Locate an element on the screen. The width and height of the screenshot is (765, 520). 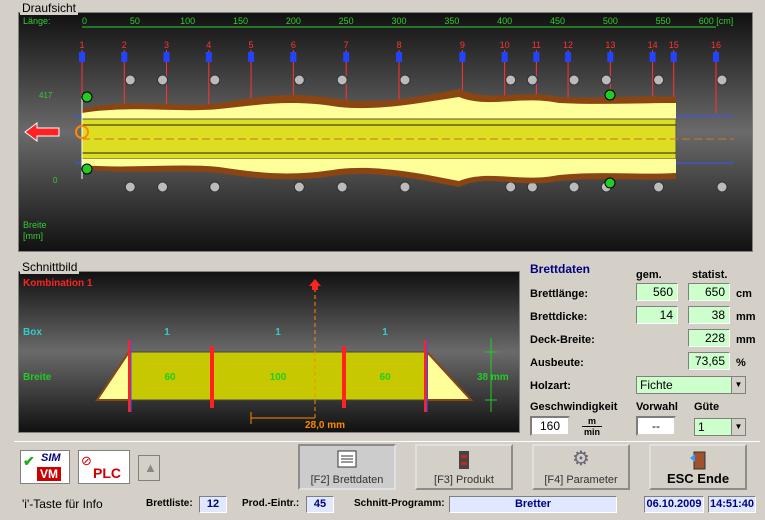
ruler-tick-label: 0 is located at coordinates (84, 21).